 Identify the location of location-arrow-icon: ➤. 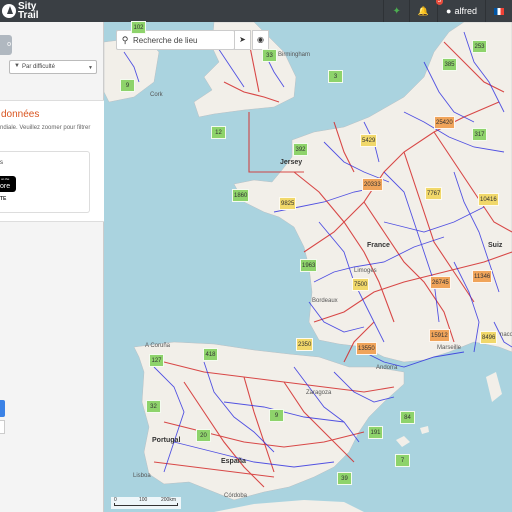
(242, 39).